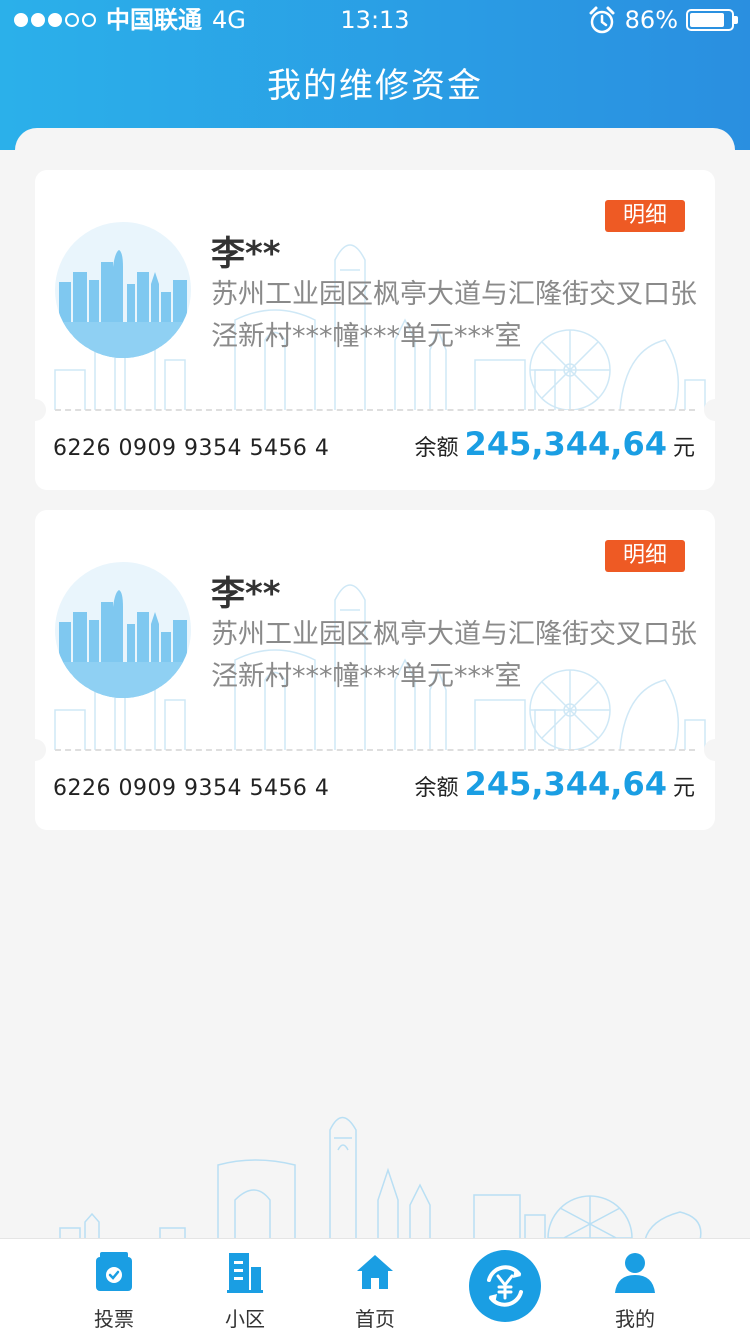 The height and width of the screenshot is (1334, 750). I want to click on tab-mine: 我的, so click(635, 1286).